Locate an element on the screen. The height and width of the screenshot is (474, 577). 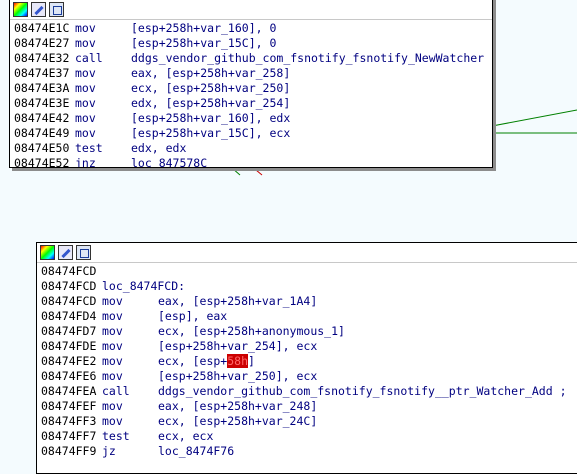
address: 08474E27 is located at coordinates (42, 43).